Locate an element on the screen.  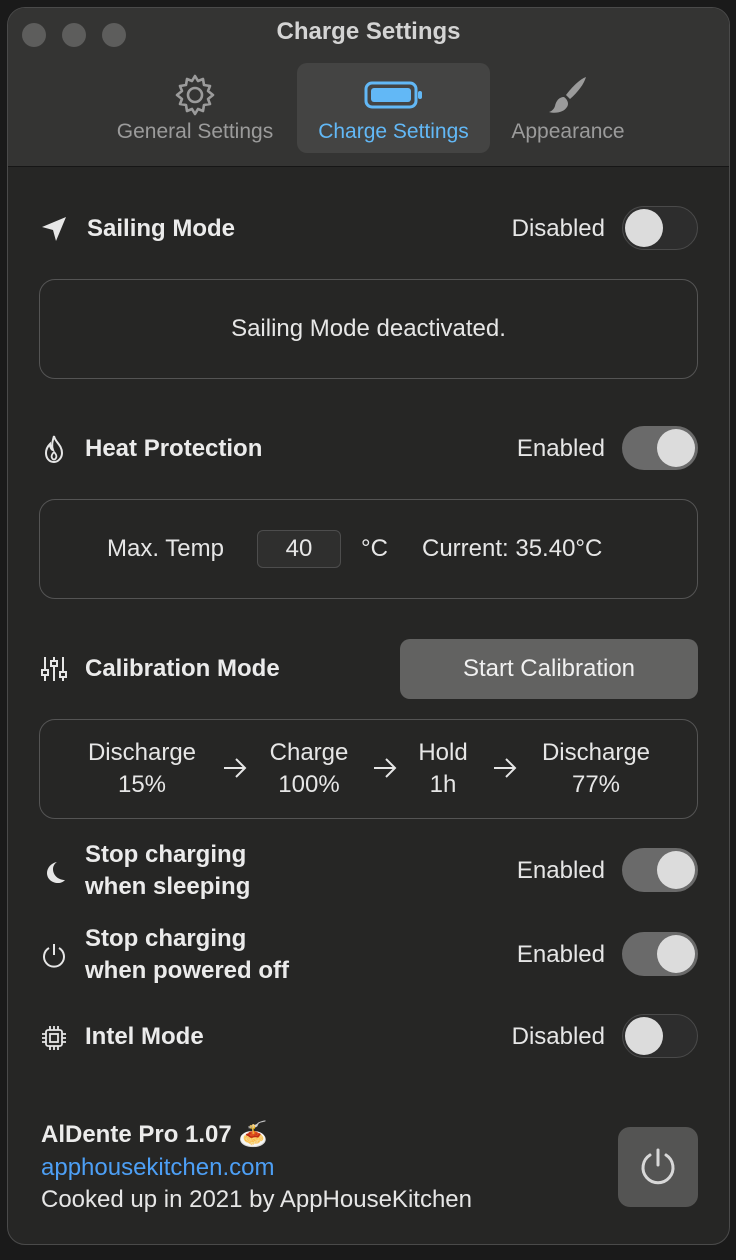
moon-icon is located at coordinates (54, 872).